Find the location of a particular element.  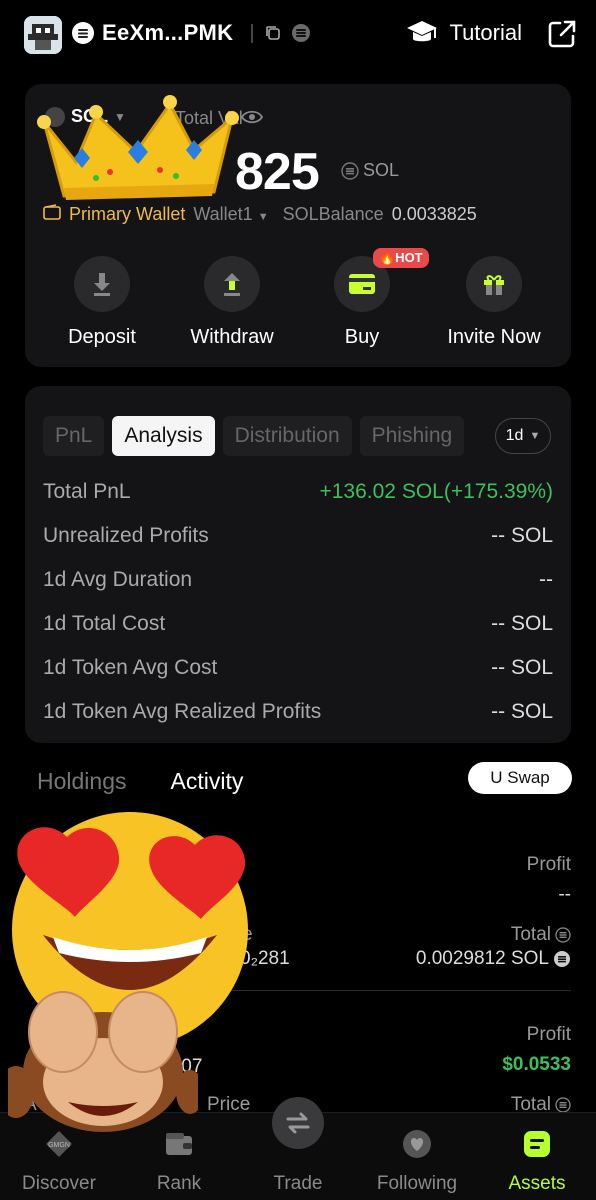

stat-label: Total PnL is located at coordinates (87, 491).